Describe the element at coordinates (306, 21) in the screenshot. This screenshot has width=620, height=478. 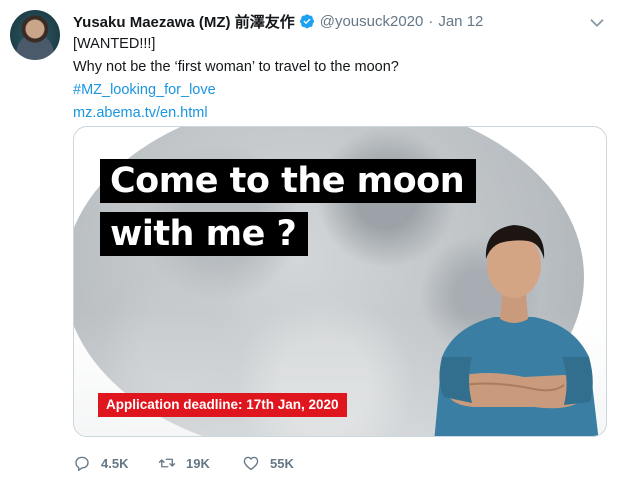
I see `verified-badge-icon` at that location.